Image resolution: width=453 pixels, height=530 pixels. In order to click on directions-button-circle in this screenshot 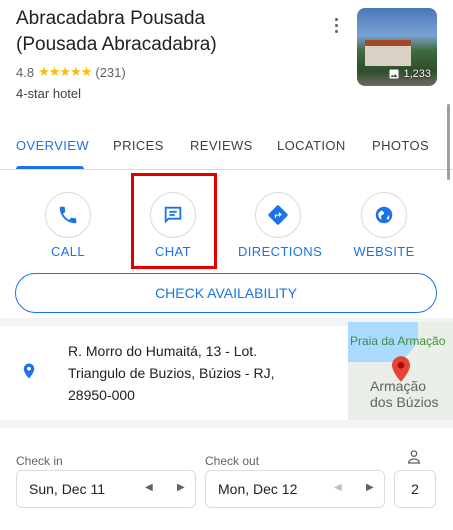, I will do `click(278, 215)`.